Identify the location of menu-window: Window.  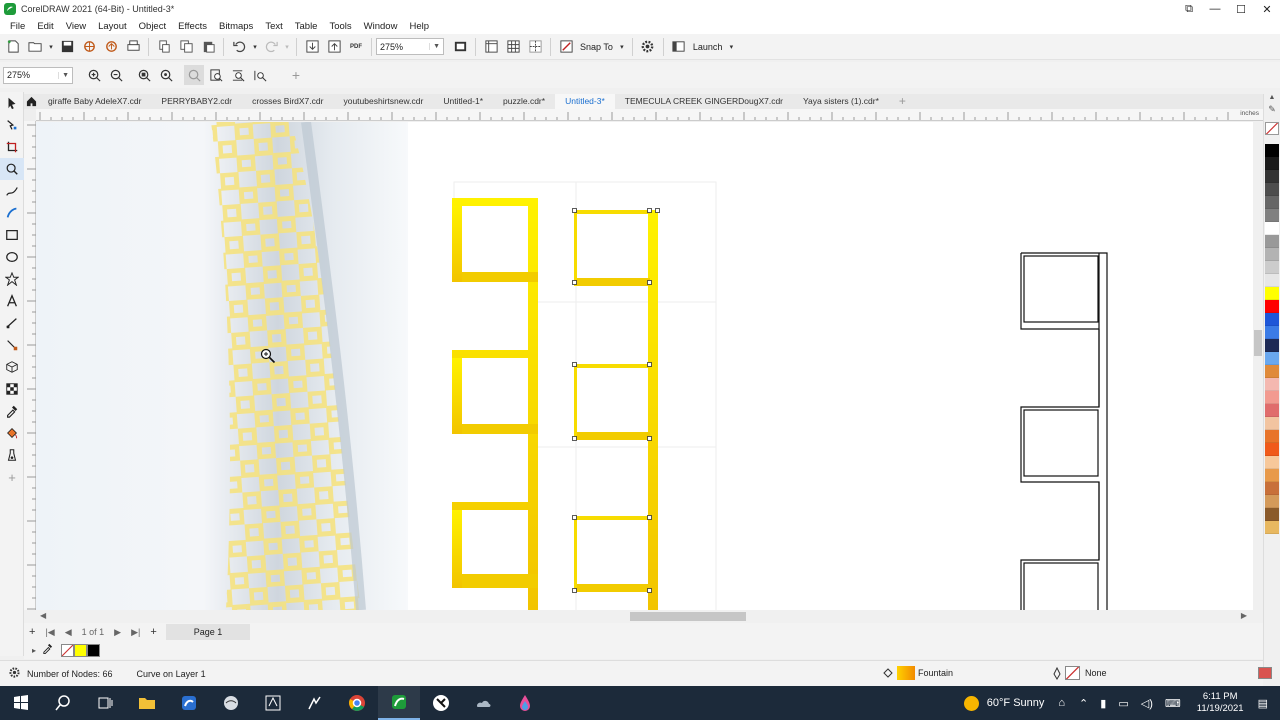
(381, 26).